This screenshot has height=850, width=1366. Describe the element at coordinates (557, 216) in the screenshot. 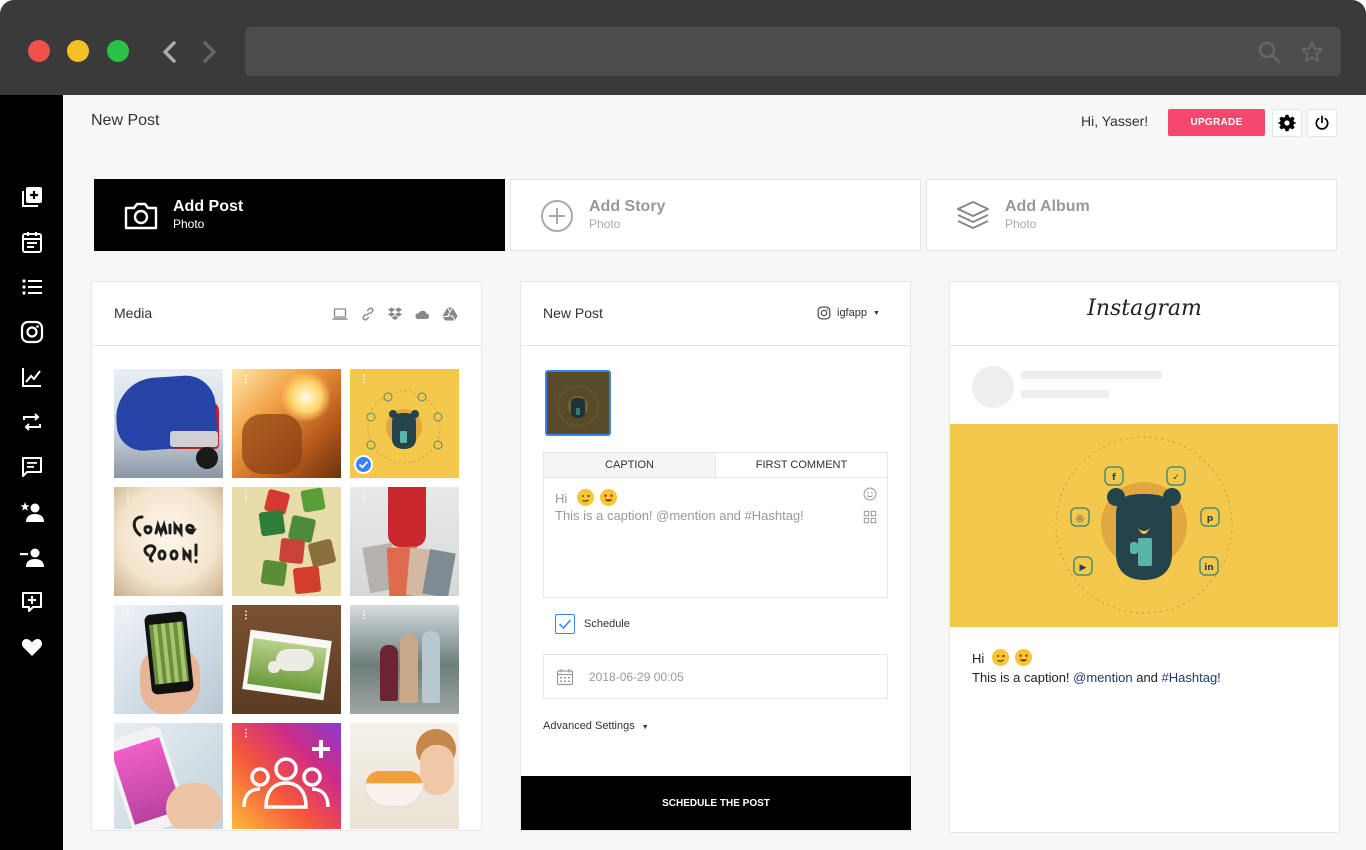

I see `plus-circle-icon` at that location.